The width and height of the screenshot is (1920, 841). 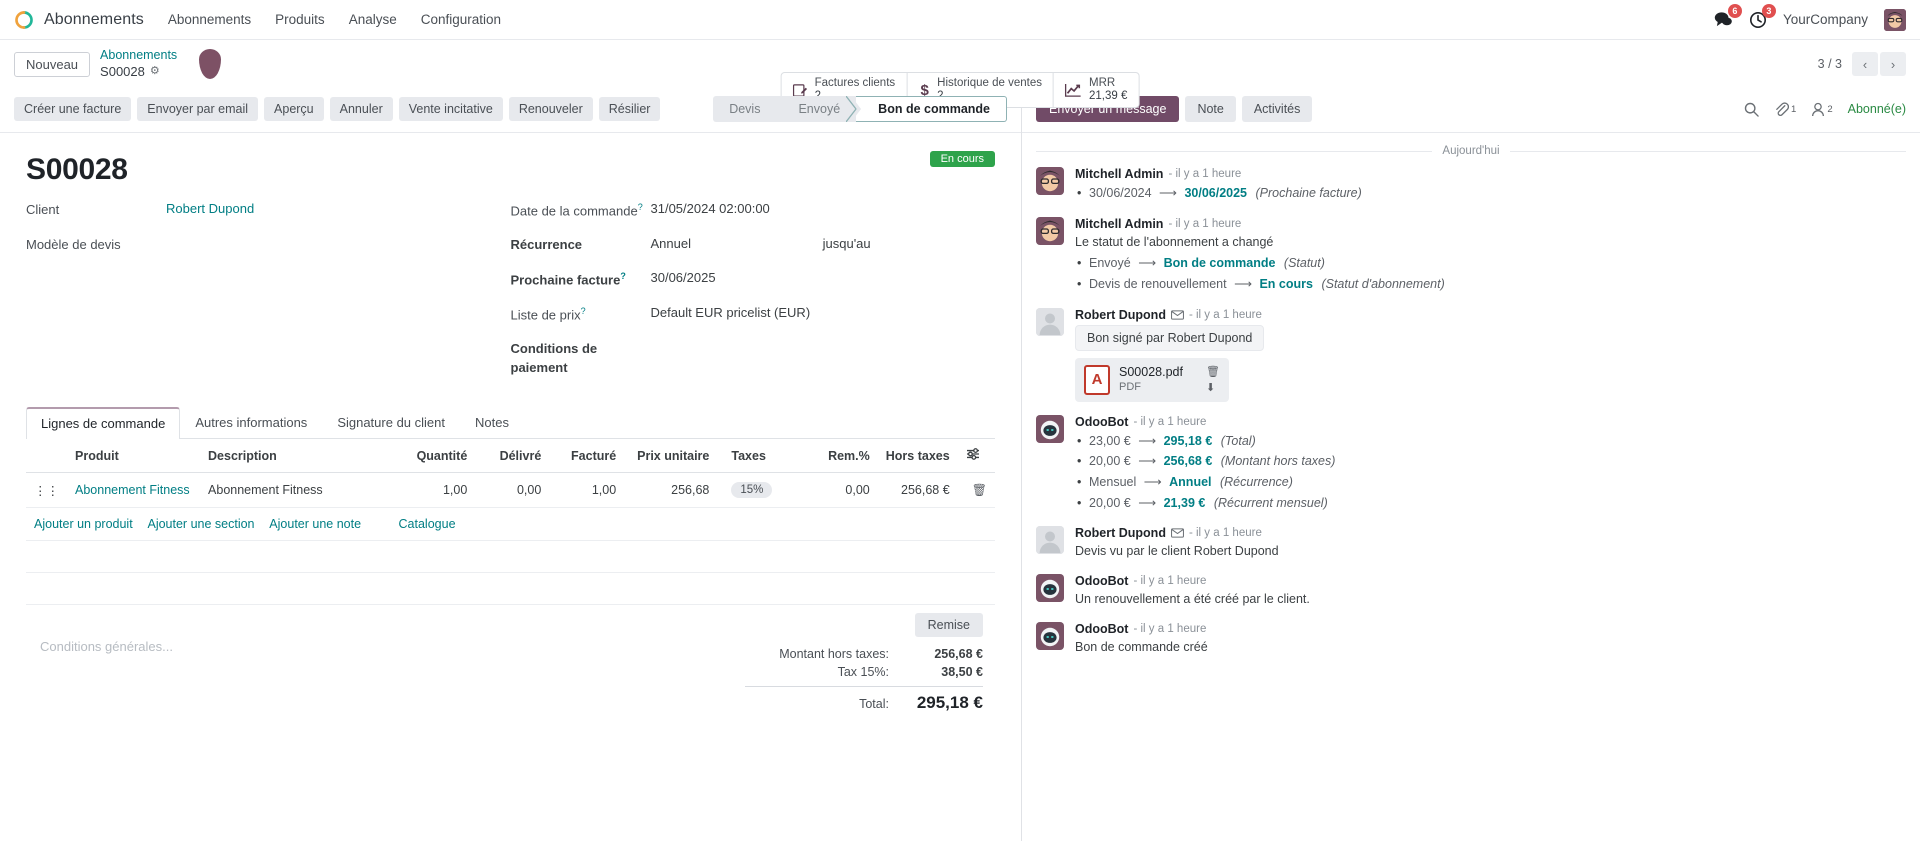 What do you see at coordinates (338, 208) in the screenshot?
I see `field-value-client: Robert Dupond` at bounding box center [338, 208].